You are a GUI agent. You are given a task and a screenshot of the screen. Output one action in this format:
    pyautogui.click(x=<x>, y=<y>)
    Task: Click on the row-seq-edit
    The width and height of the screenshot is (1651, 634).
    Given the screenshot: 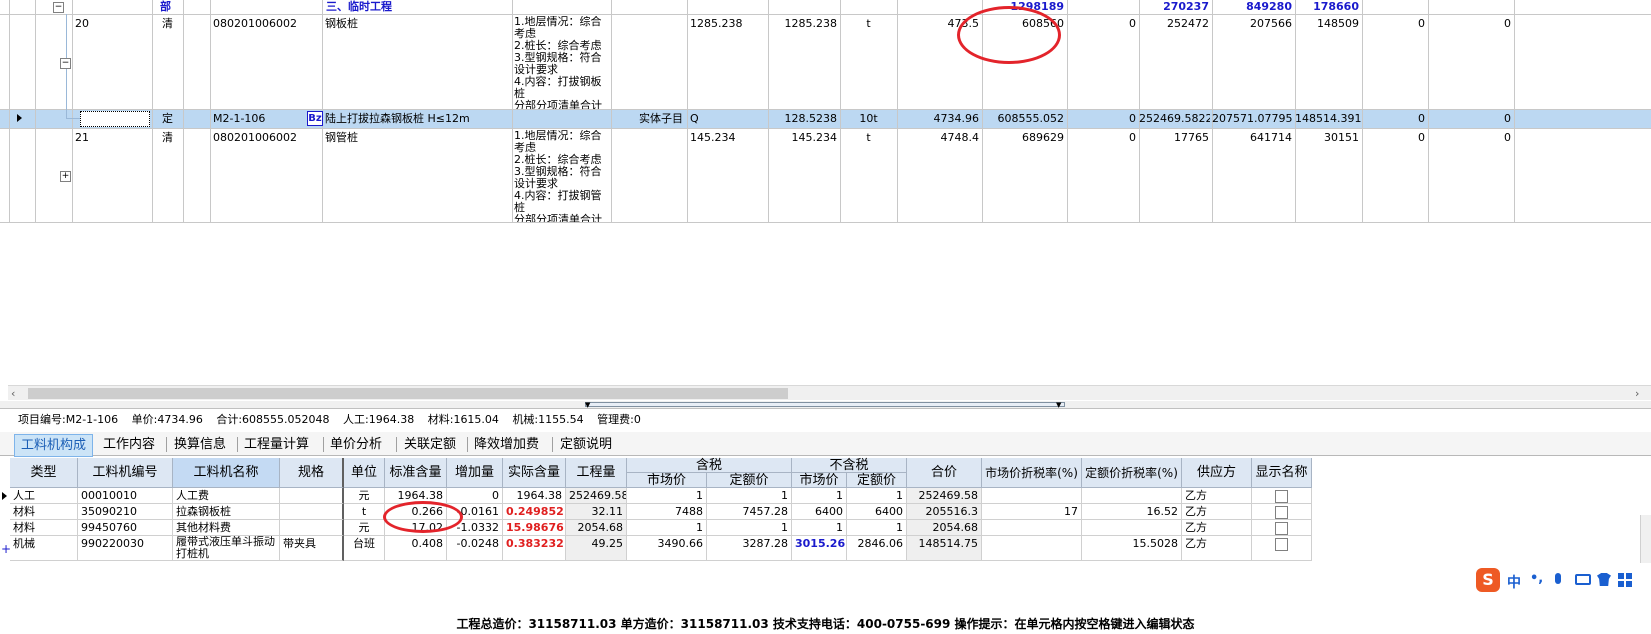 What is the action you would take?
    pyautogui.click(x=115, y=119)
    